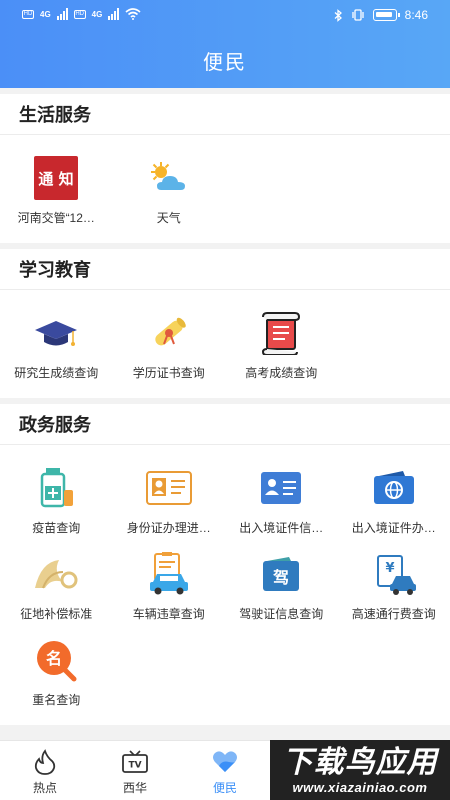 This screenshot has width=450, height=800. I want to click on toll-icon: ¥, so click(394, 574).